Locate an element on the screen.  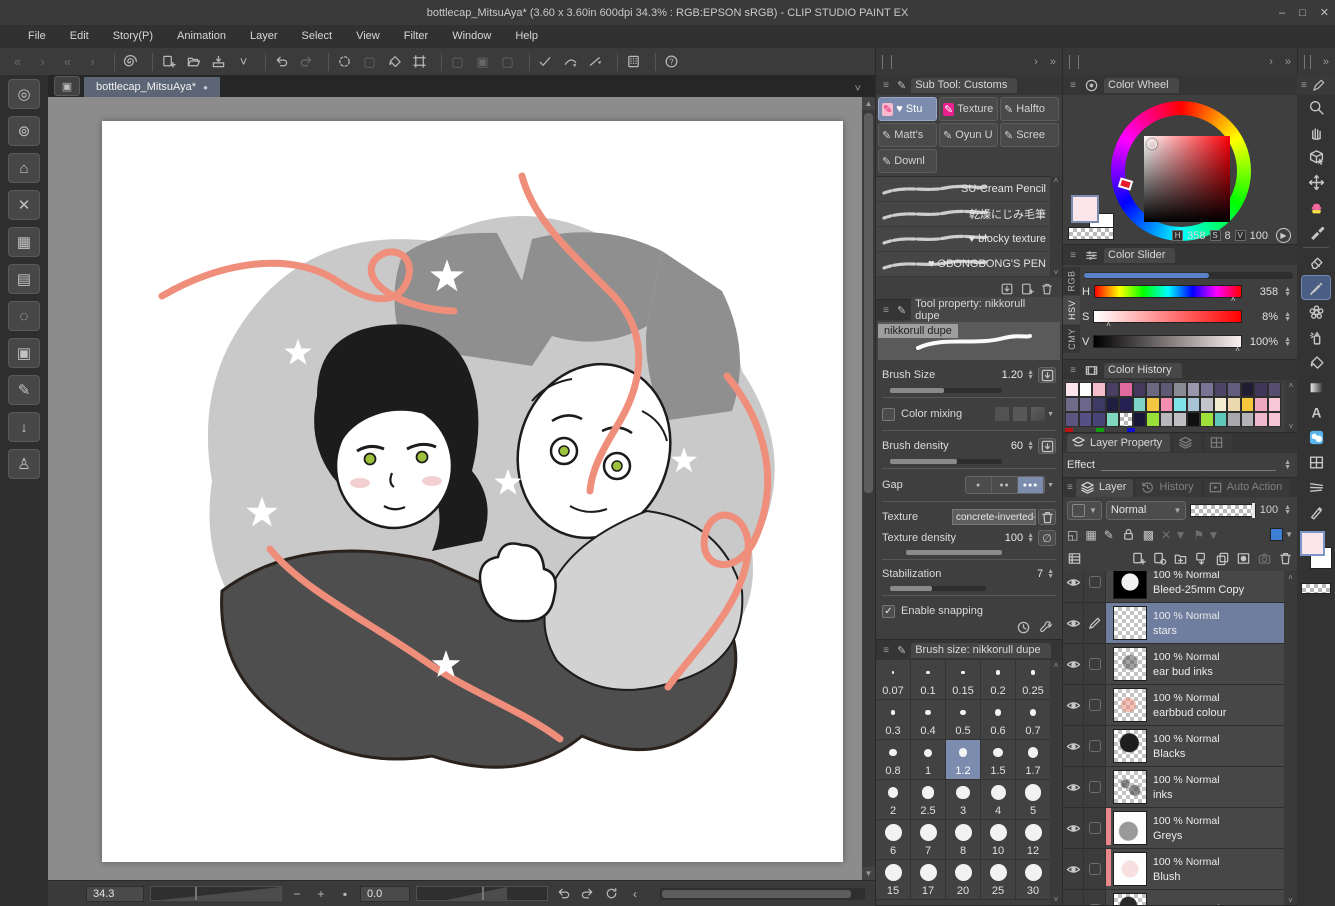
brush-size-cell: 15 is located at coordinates (893, 880).